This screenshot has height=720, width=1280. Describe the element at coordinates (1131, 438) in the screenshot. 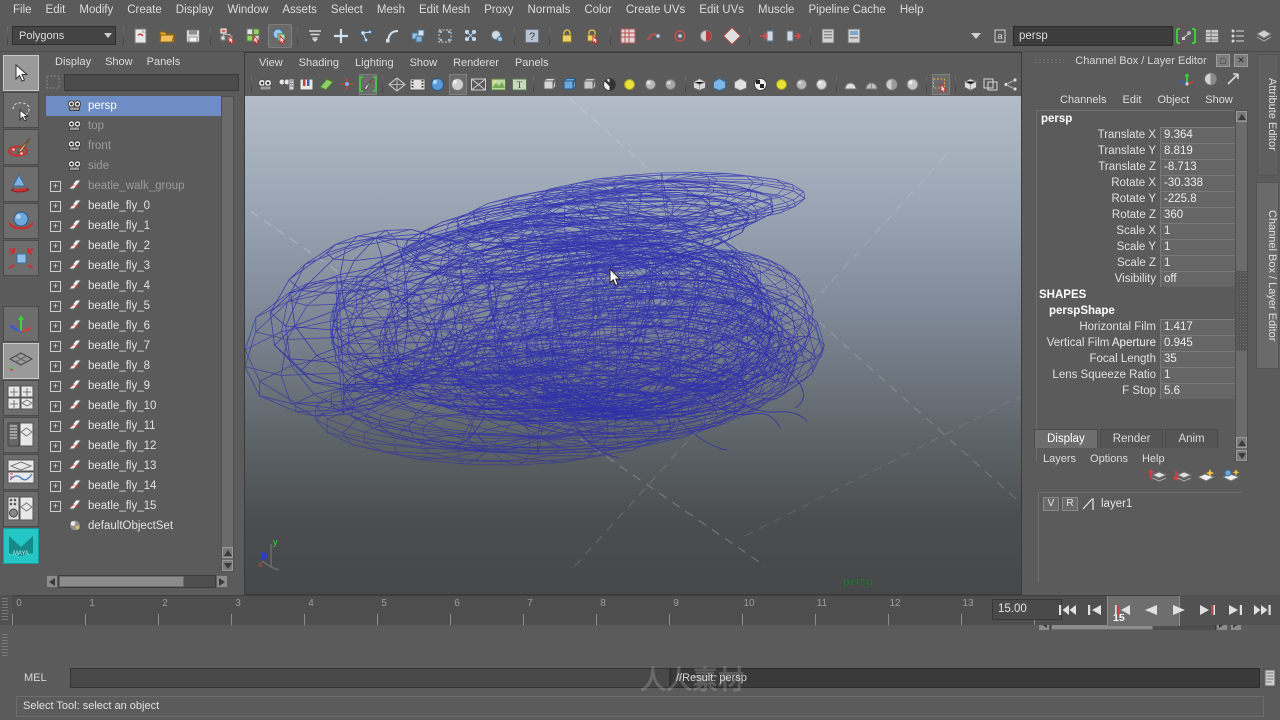

I see `layer-tab-render: Render` at that location.